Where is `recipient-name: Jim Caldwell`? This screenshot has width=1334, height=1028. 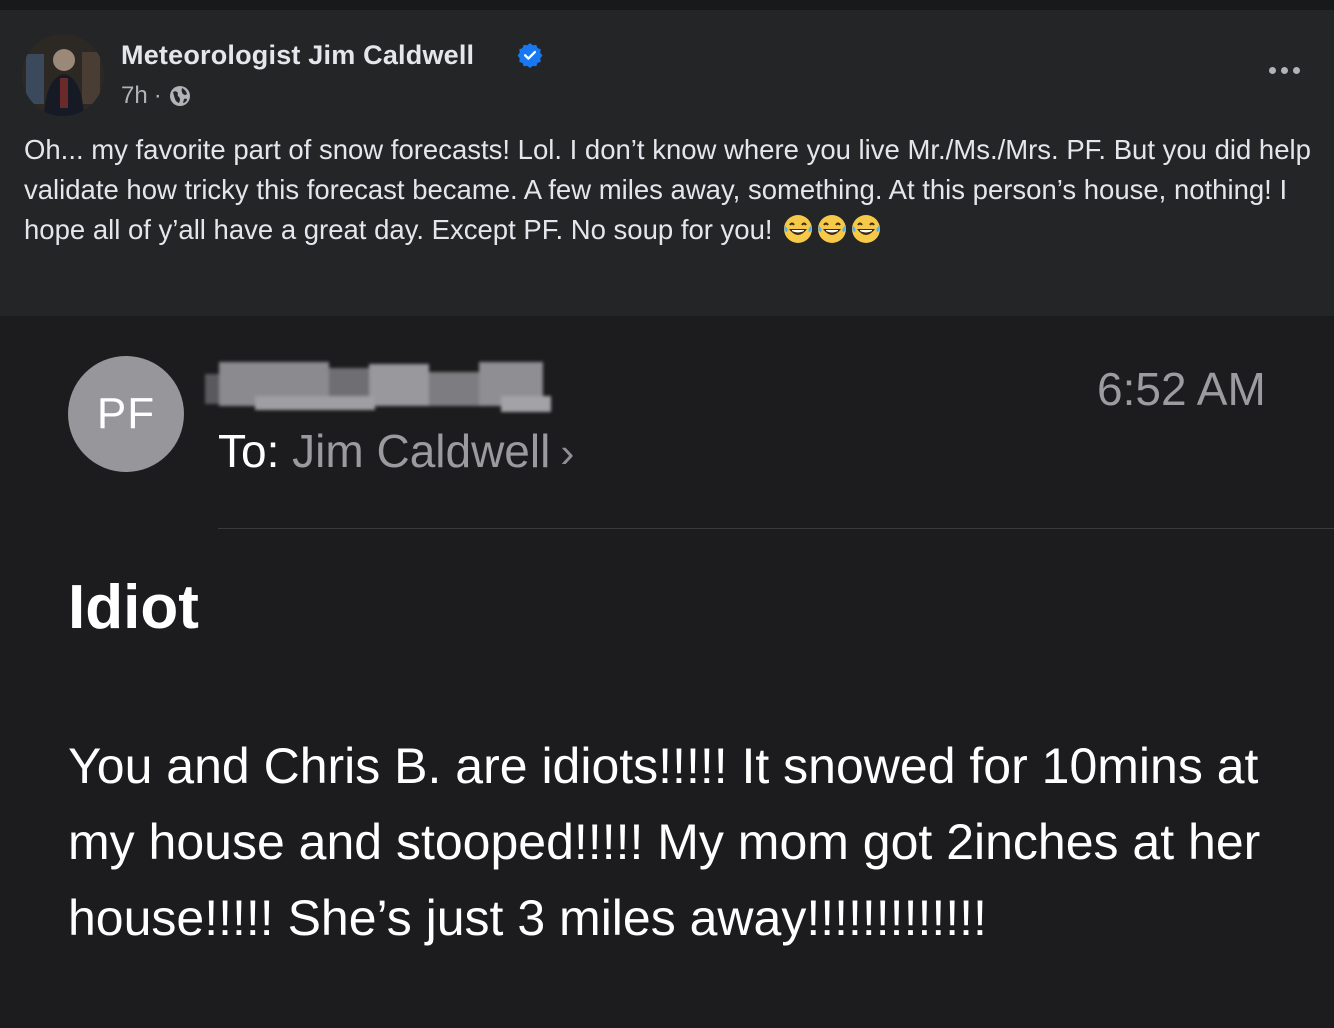 recipient-name: Jim Caldwell is located at coordinates (421, 451).